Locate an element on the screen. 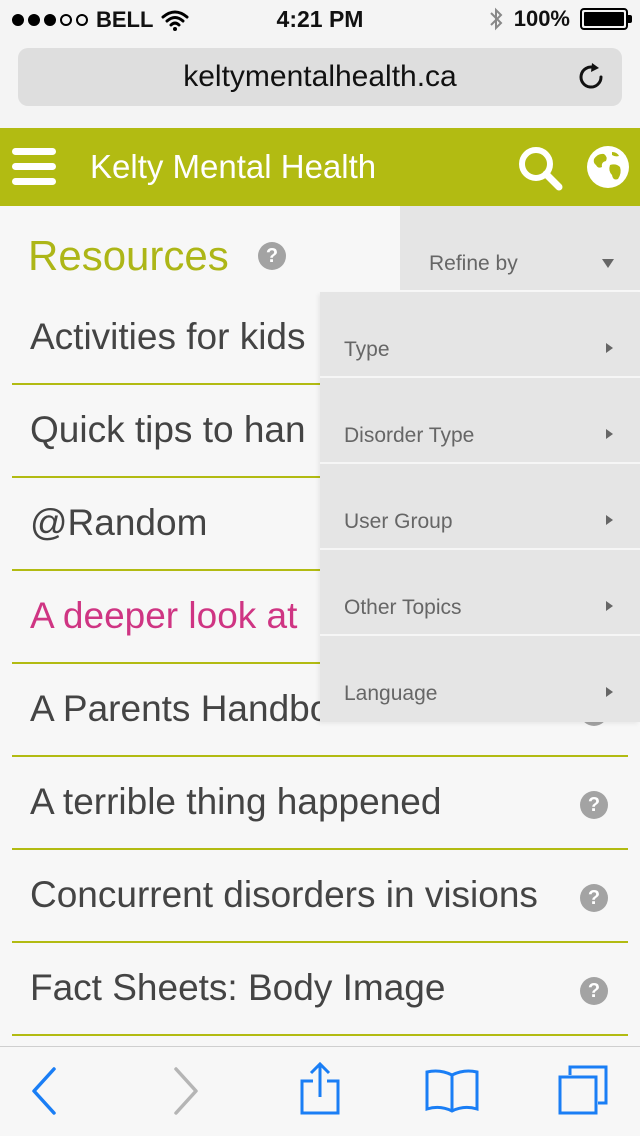 Image resolution: width=640 pixels, height=1136 pixels. page-title-help: ? is located at coordinates (272, 256).